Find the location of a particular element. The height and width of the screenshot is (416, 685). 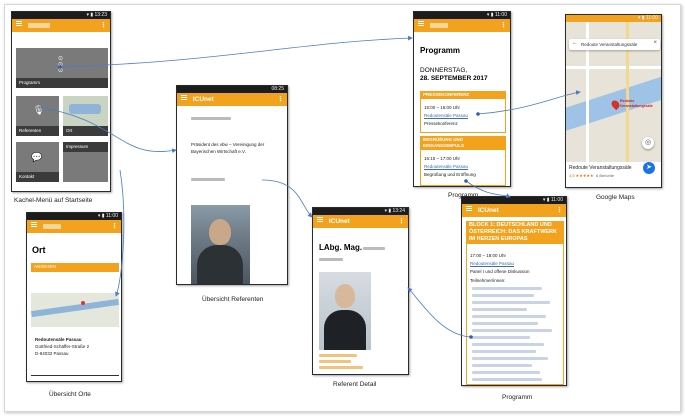

connector-ort-to-orte is located at coordinates (120, 233).